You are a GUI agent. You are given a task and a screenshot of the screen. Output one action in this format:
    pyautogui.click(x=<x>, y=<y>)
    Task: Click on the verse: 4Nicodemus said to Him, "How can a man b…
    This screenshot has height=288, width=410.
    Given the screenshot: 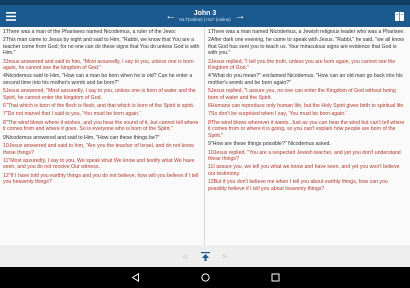 What is the action you would take?
    pyautogui.click(x=102, y=79)
    